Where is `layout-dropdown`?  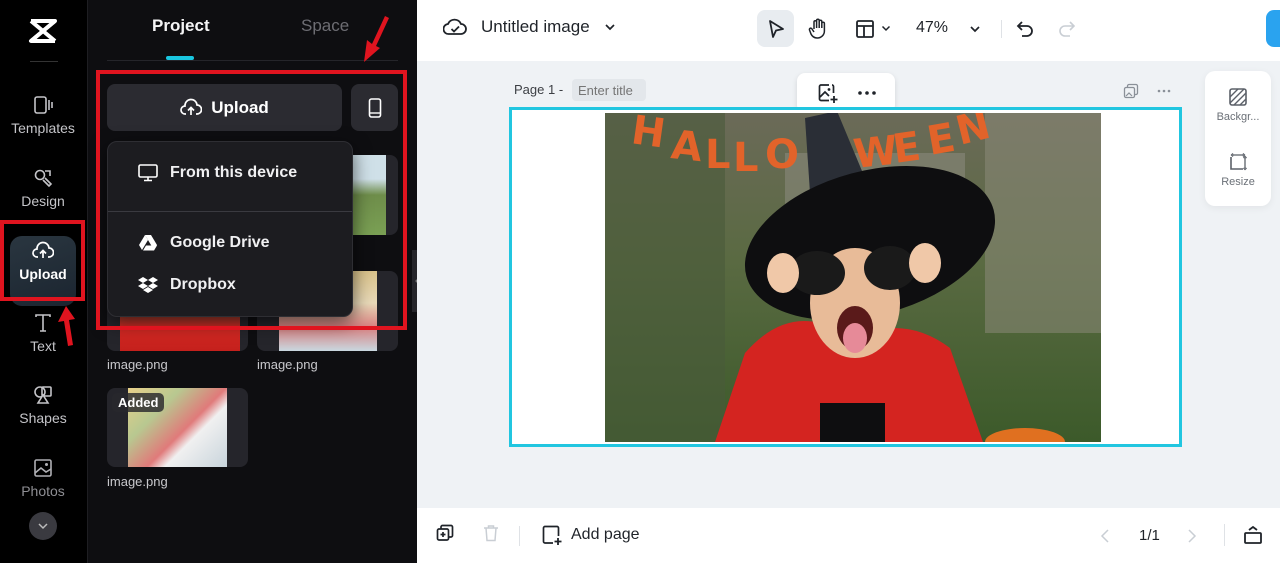 layout-dropdown is located at coordinates (873, 28).